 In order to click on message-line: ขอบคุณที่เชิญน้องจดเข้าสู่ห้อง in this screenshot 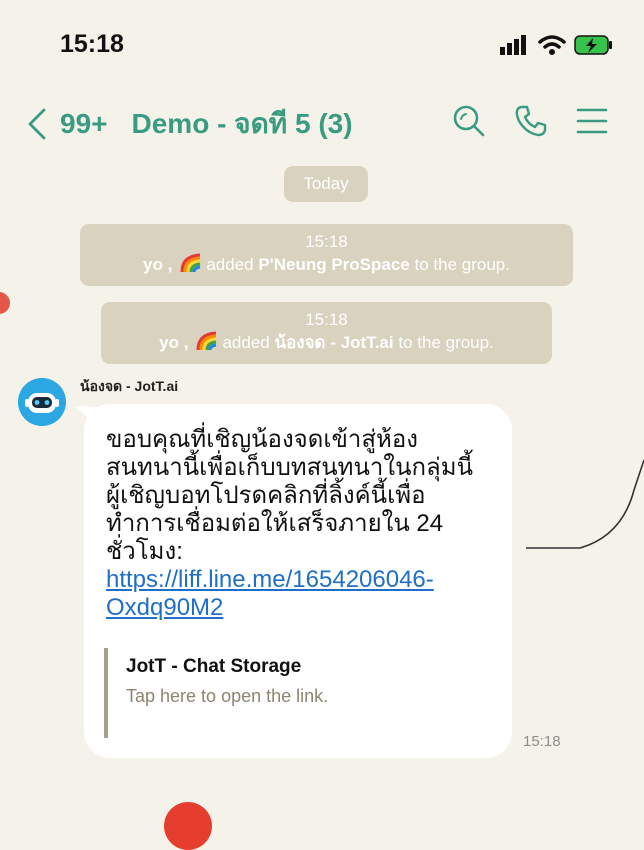, I will do `click(262, 439)`.